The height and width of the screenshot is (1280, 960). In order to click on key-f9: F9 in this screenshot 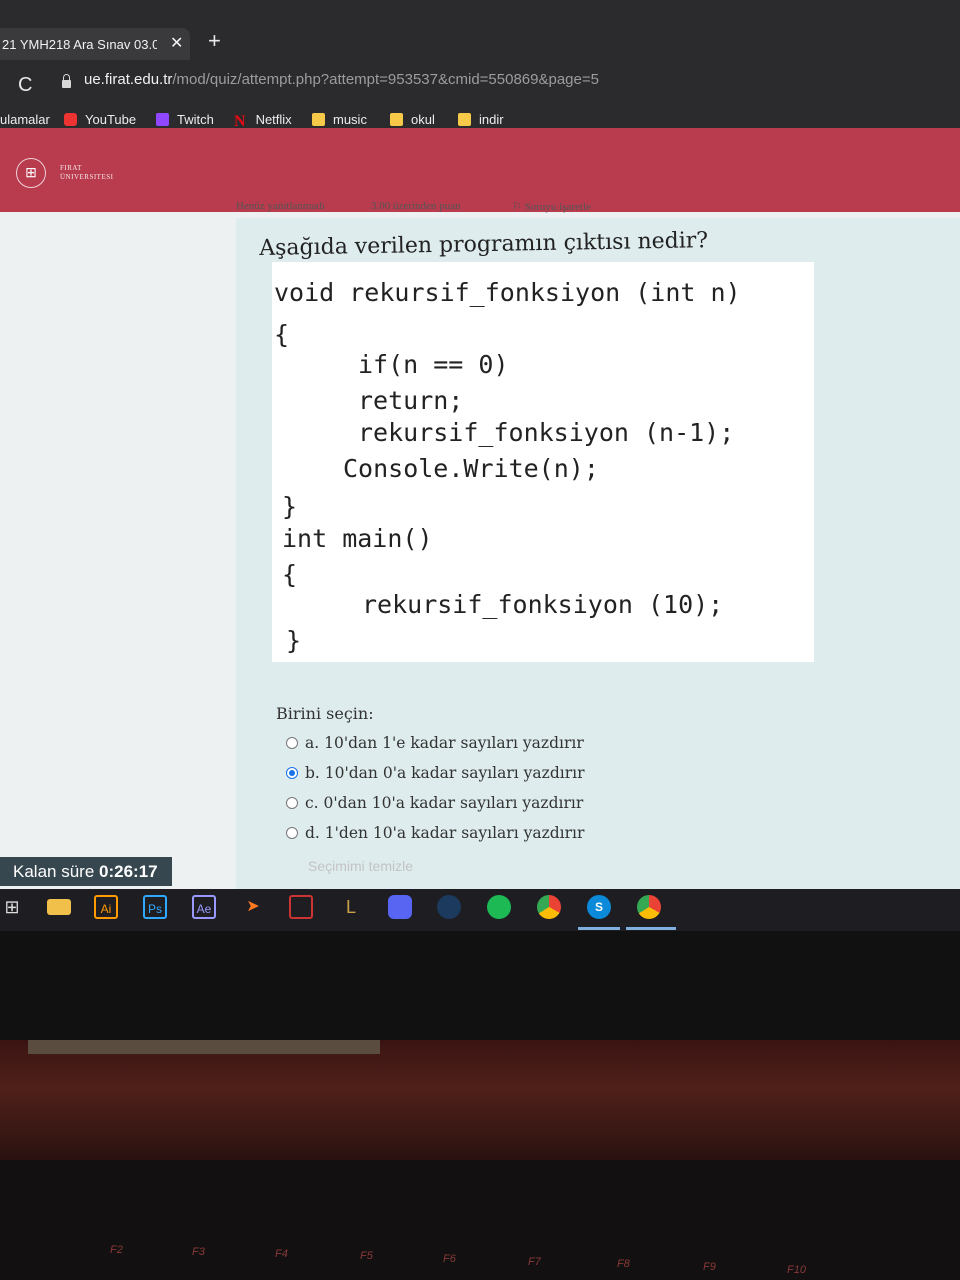, I will do `click(709, 1267)`.